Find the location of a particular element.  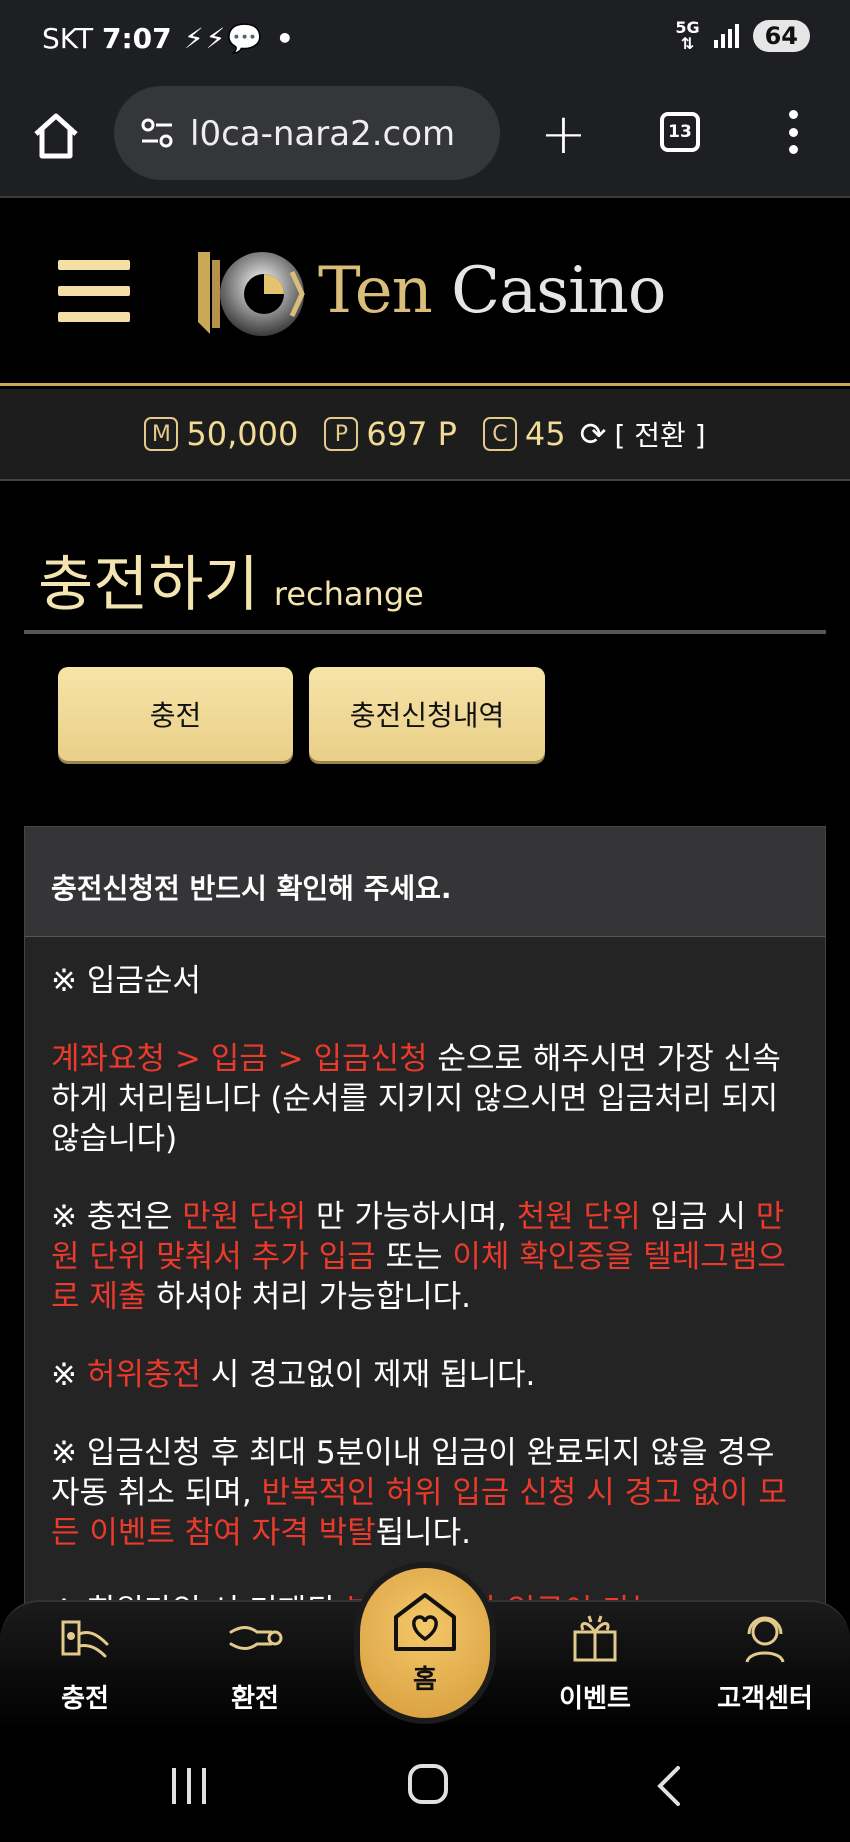

refresh-icon: ⟳ is located at coordinates (593, 434).